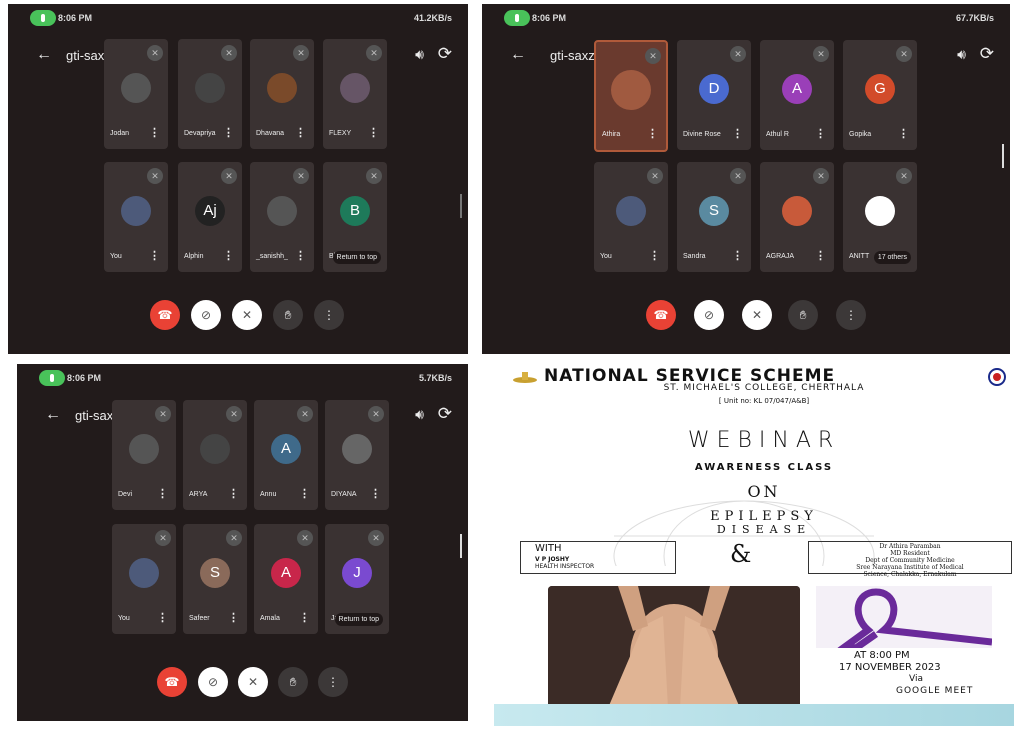 This screenshot has height=729, width=1016. I want to click on participant-tile: ✕ D Divine Rose ⋮, so click(714, 95).